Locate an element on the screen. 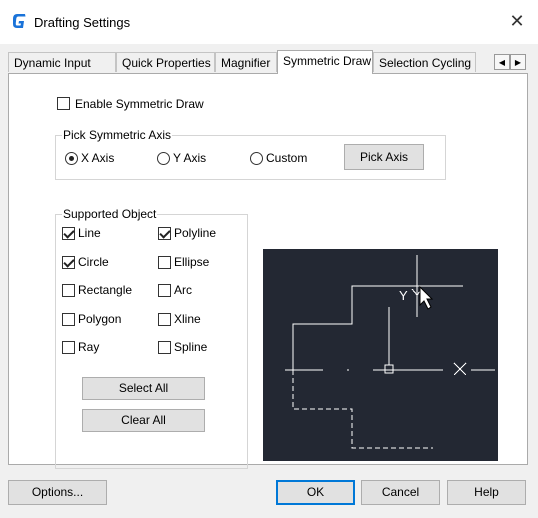  clear-all-button: Clear All is located at coordinates (143, 420).